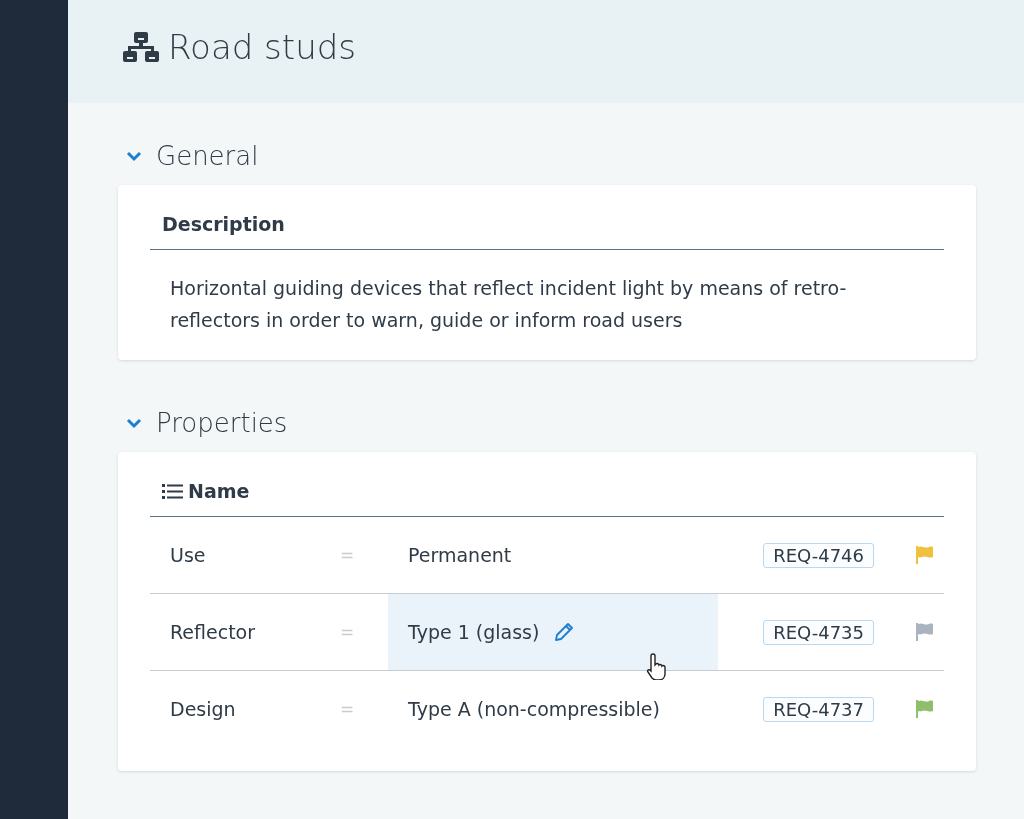  What do you see at coordinates (553, 555) in the screenshot?
I see `value-cell: Permanent` at bounding box center [553, 555].